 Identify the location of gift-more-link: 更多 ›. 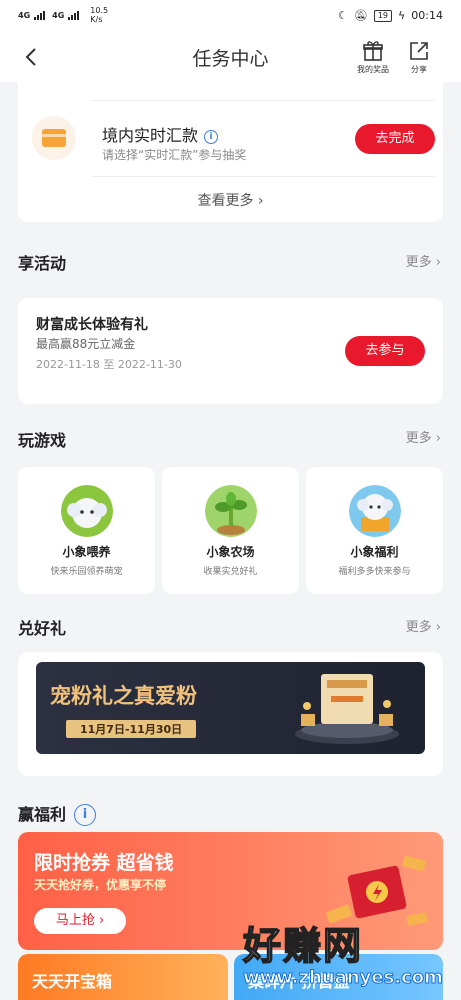
(423, 625).